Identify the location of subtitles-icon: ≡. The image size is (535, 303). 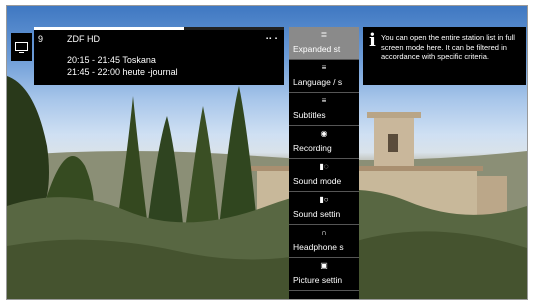
(324, 100).